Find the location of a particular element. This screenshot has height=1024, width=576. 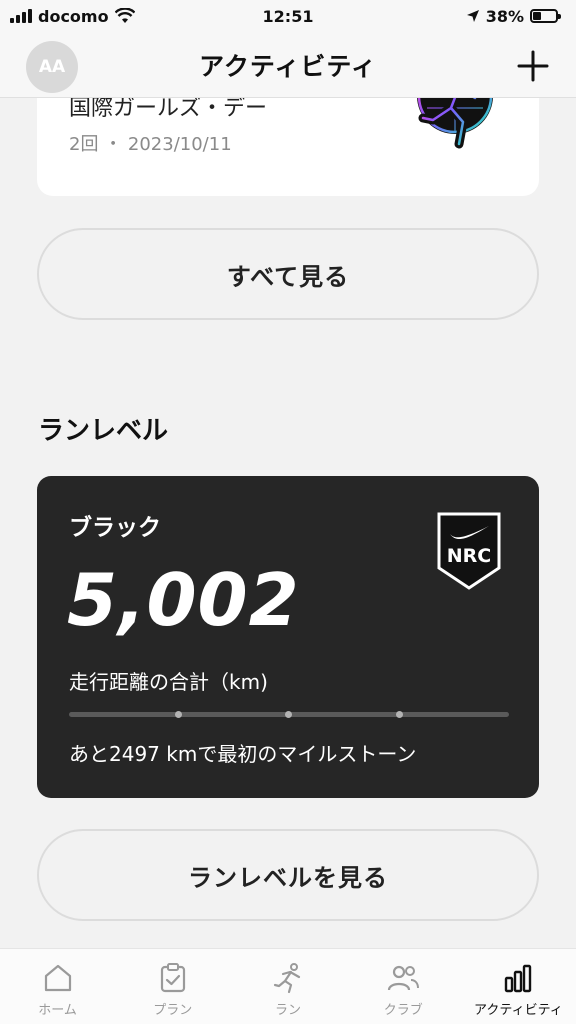

status-right: 38% is located at coordinates (513, 16).